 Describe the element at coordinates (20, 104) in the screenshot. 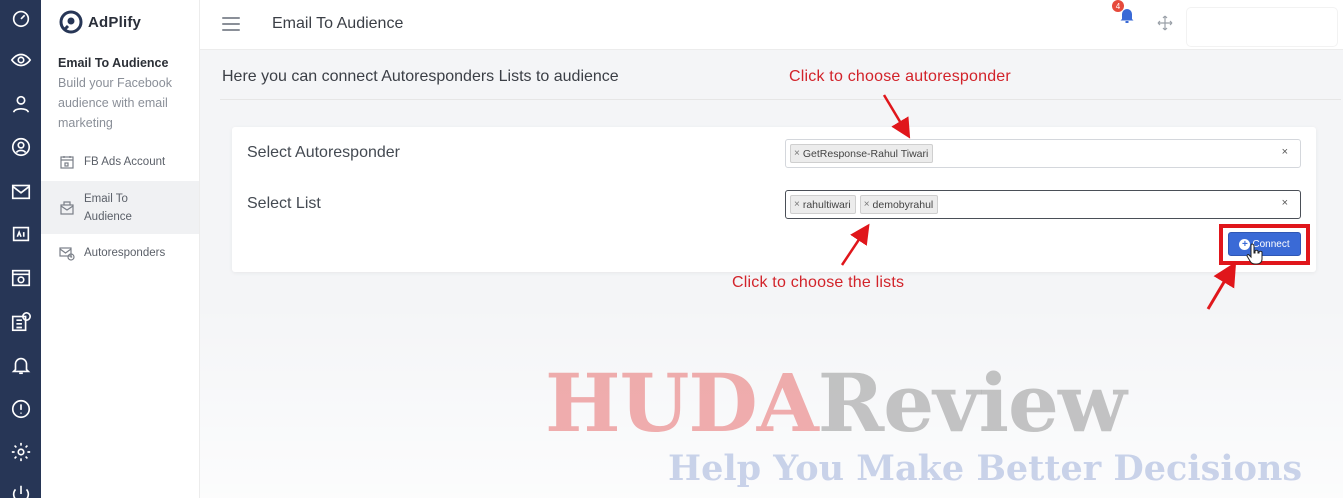

I see `user-icon` at that location.